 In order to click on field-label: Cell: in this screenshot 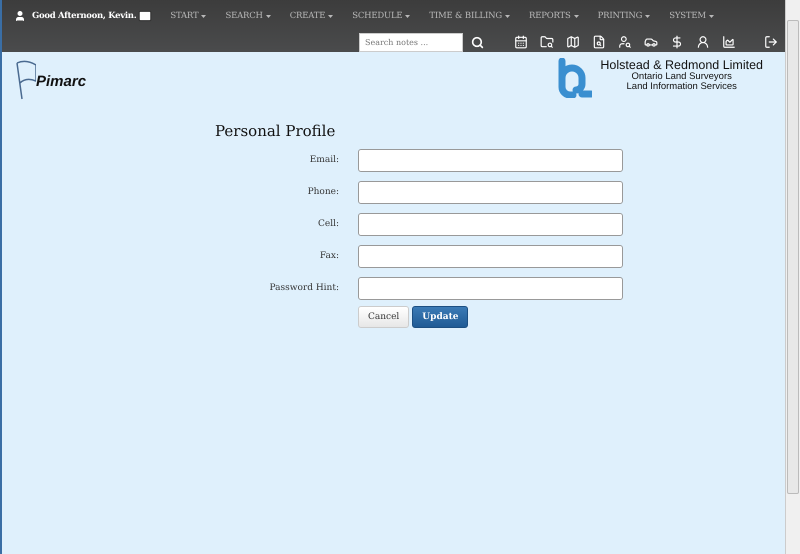, I will do `click(328, 224)`.